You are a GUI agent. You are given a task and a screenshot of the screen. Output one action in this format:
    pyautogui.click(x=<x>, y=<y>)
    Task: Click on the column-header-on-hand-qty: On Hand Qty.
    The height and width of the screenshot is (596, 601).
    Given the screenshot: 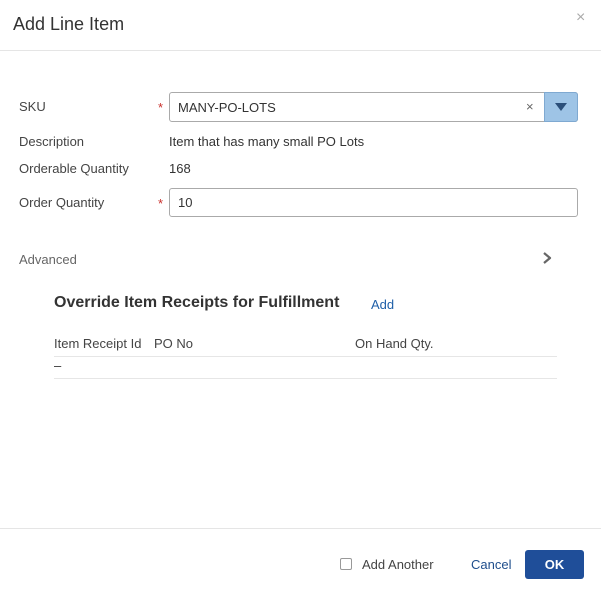 What is the action you would take?
    pyautogui.click(x=394, y=343)
    